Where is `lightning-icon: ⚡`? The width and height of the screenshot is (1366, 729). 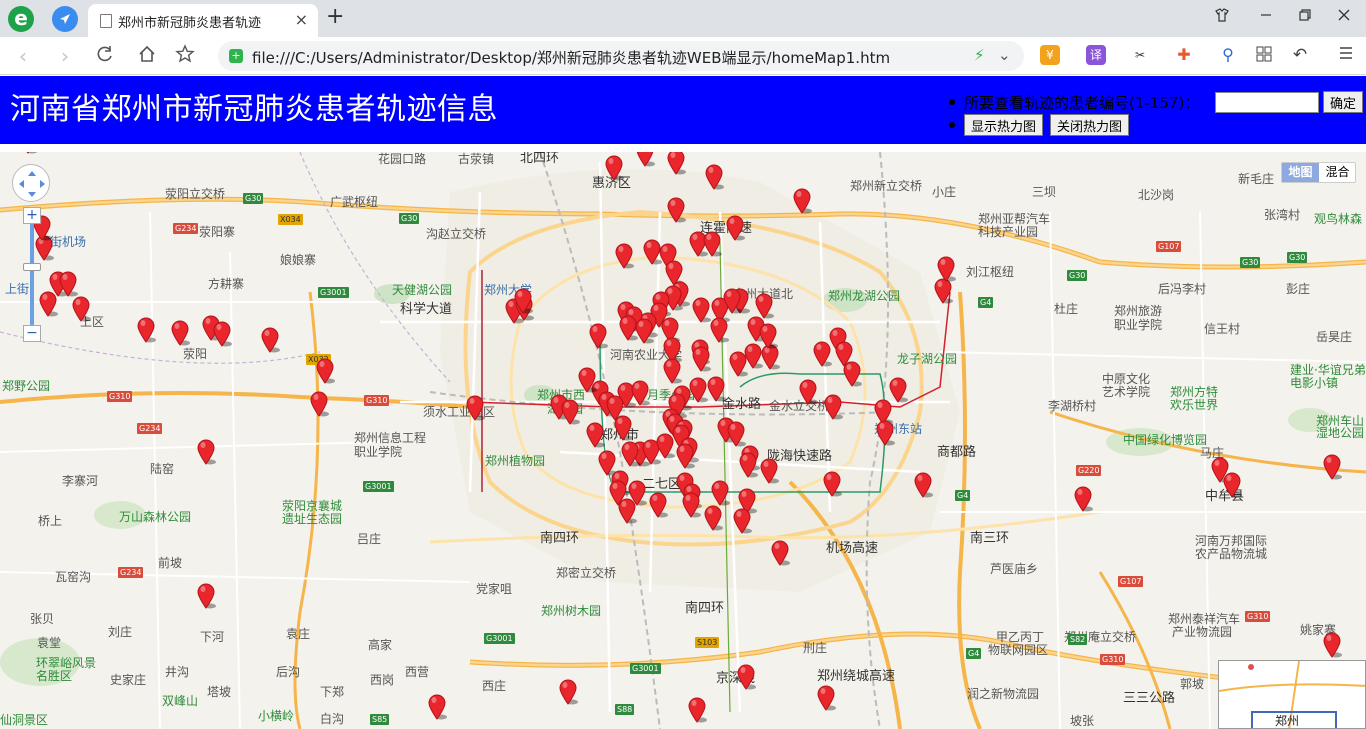 lightning-icon: ⚡ is located at coordinates (979, 55).